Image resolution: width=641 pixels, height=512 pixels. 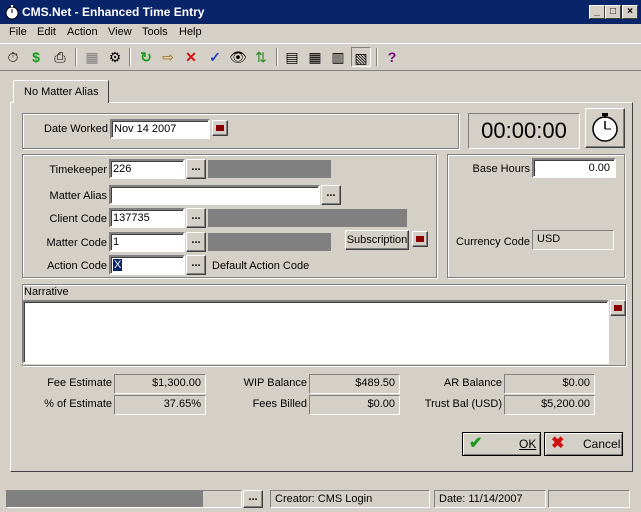 What do you see at coordinates (261, 266) in the screenshot?
I see `action-code-description: Default Action Code` at bounding box center [261, 266].